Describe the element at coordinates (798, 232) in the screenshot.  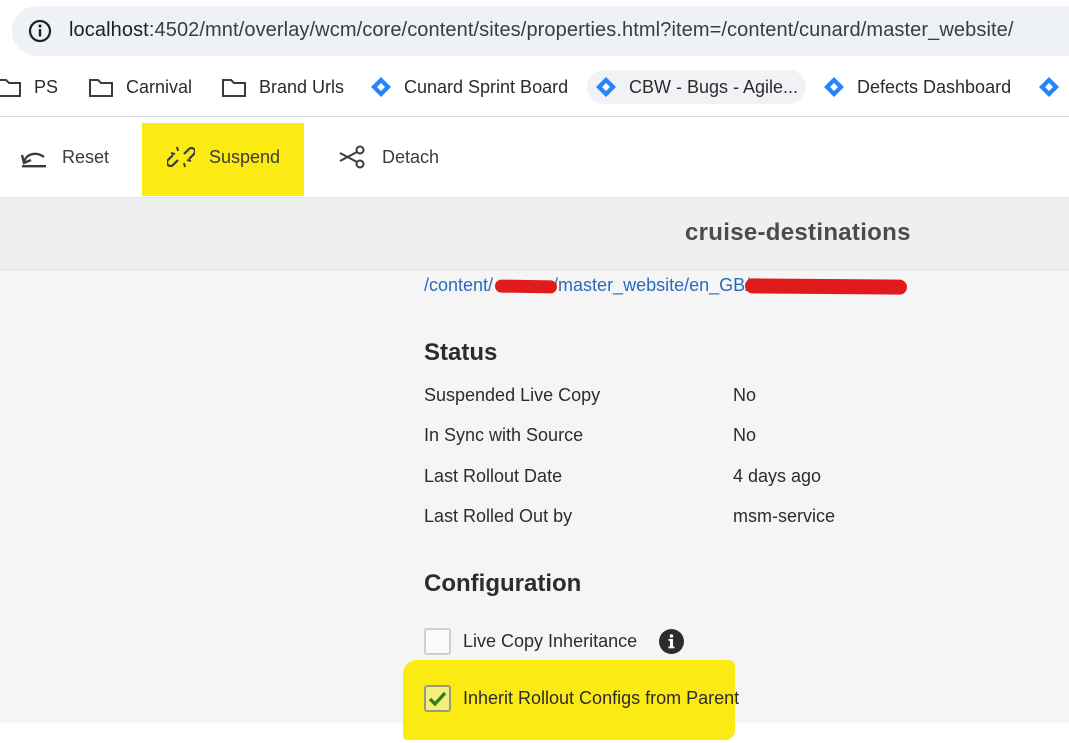
I see `page-title: cruise-destinations` at that location.